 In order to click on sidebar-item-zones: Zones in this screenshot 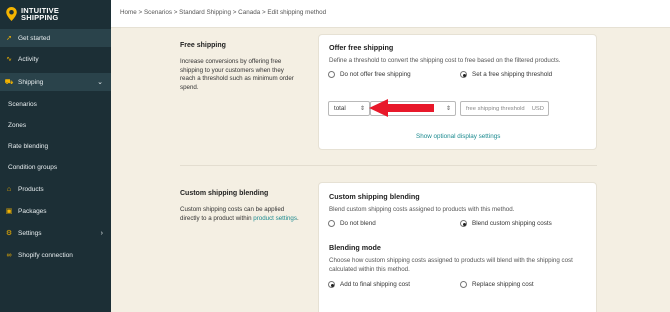, I will do `click(55, 125)`.